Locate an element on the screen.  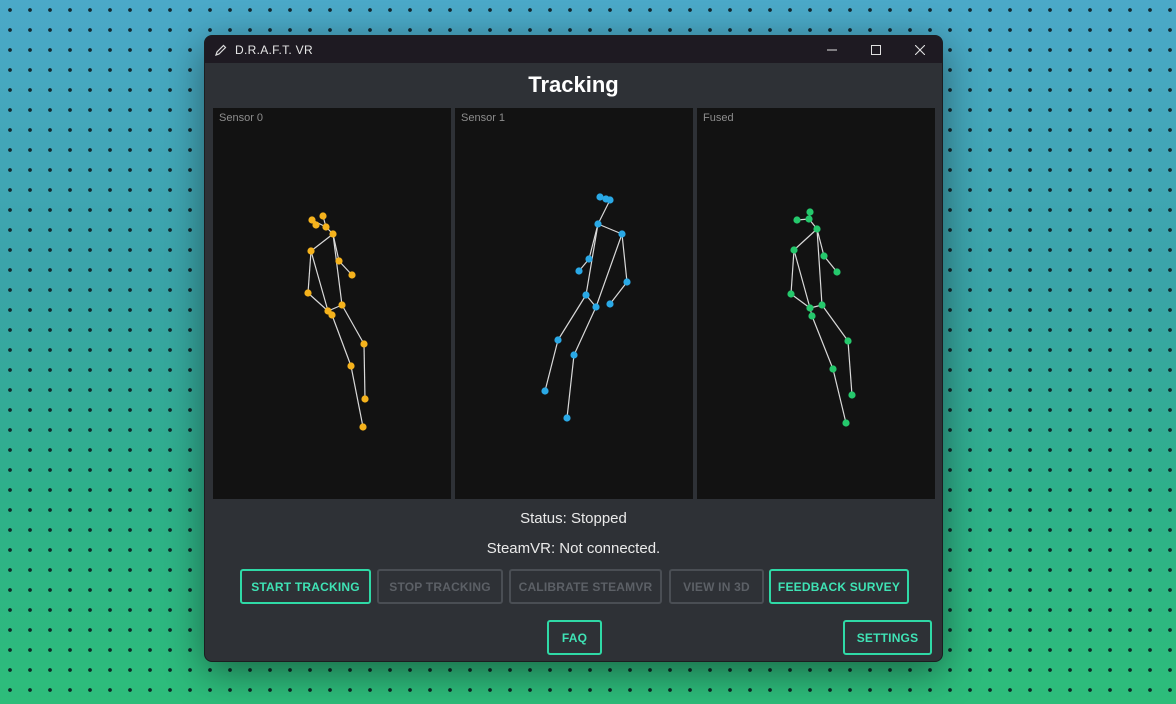
steamvr-status: SteamVR: Not connected. is located at coordinates (573, 548).